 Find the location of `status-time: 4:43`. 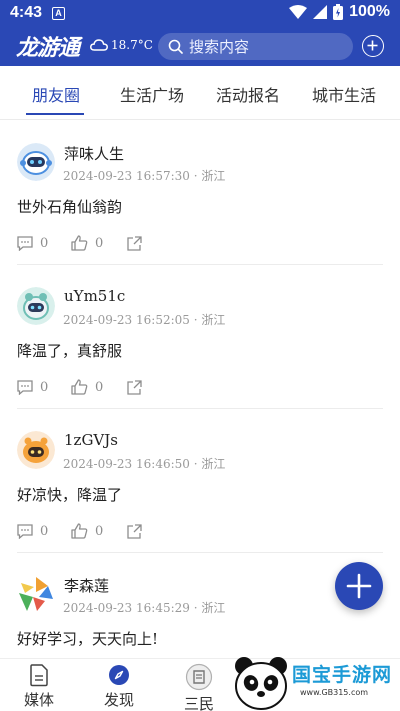

status-time: 4:43 is located at coordinates (26, 12).